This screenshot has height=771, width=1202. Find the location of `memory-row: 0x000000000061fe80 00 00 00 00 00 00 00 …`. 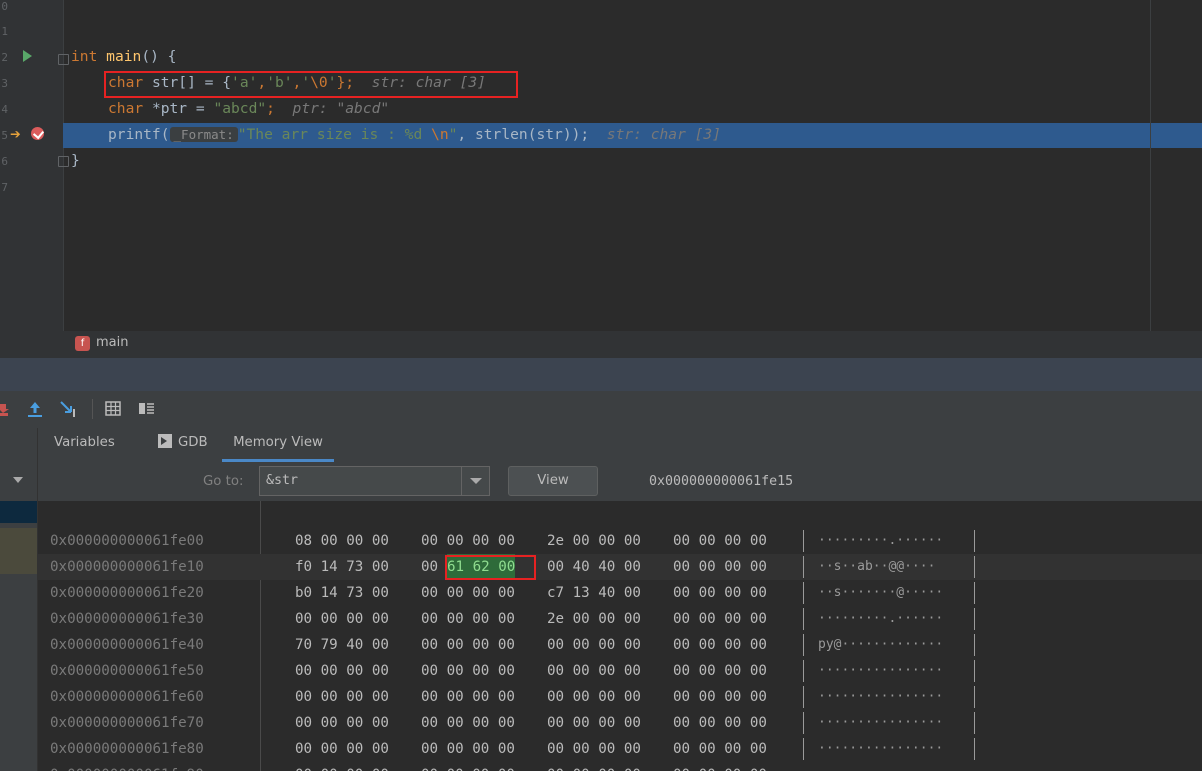

memory-row: 0x000000000061fe80 00 00 00 00 00 00 00 … is located at coordinates (620, 749).